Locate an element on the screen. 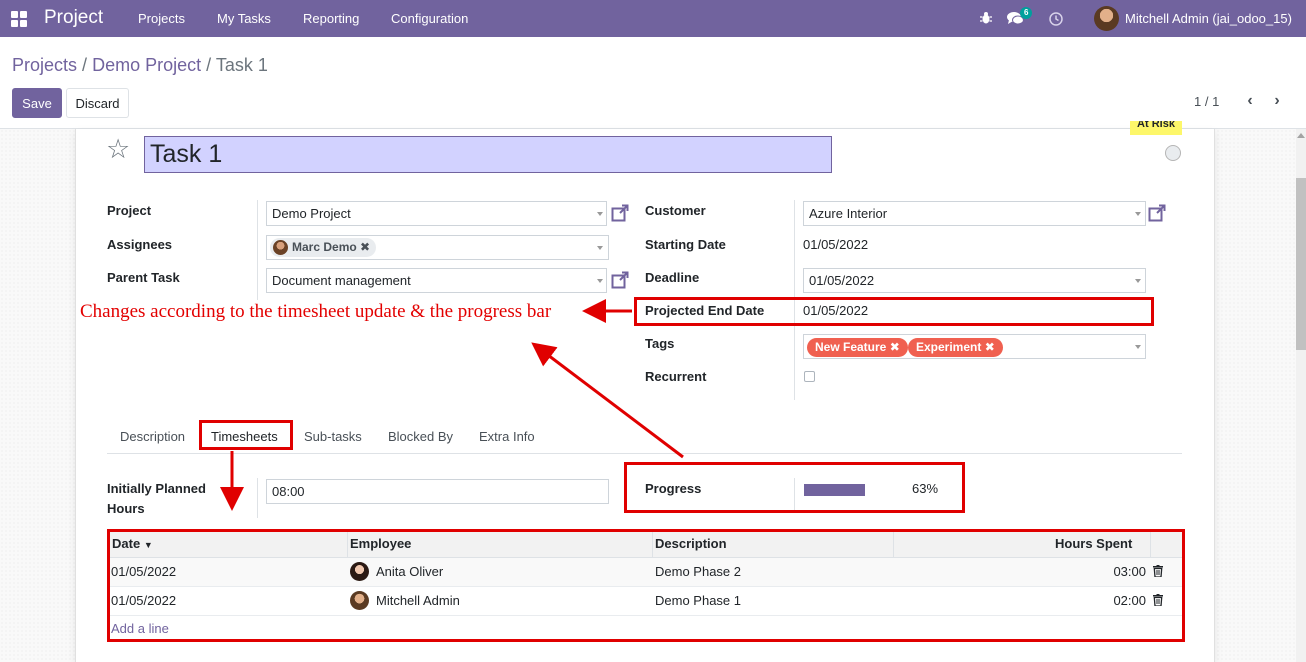  recurrent-label: Recurrent is located at coordinates (676, 376).